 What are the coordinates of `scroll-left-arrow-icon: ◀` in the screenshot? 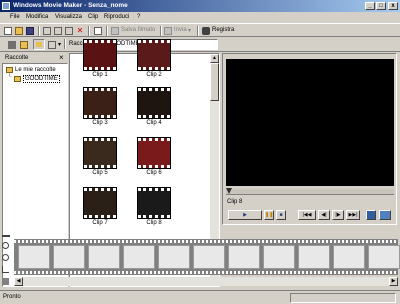 It's located at (18, 281).